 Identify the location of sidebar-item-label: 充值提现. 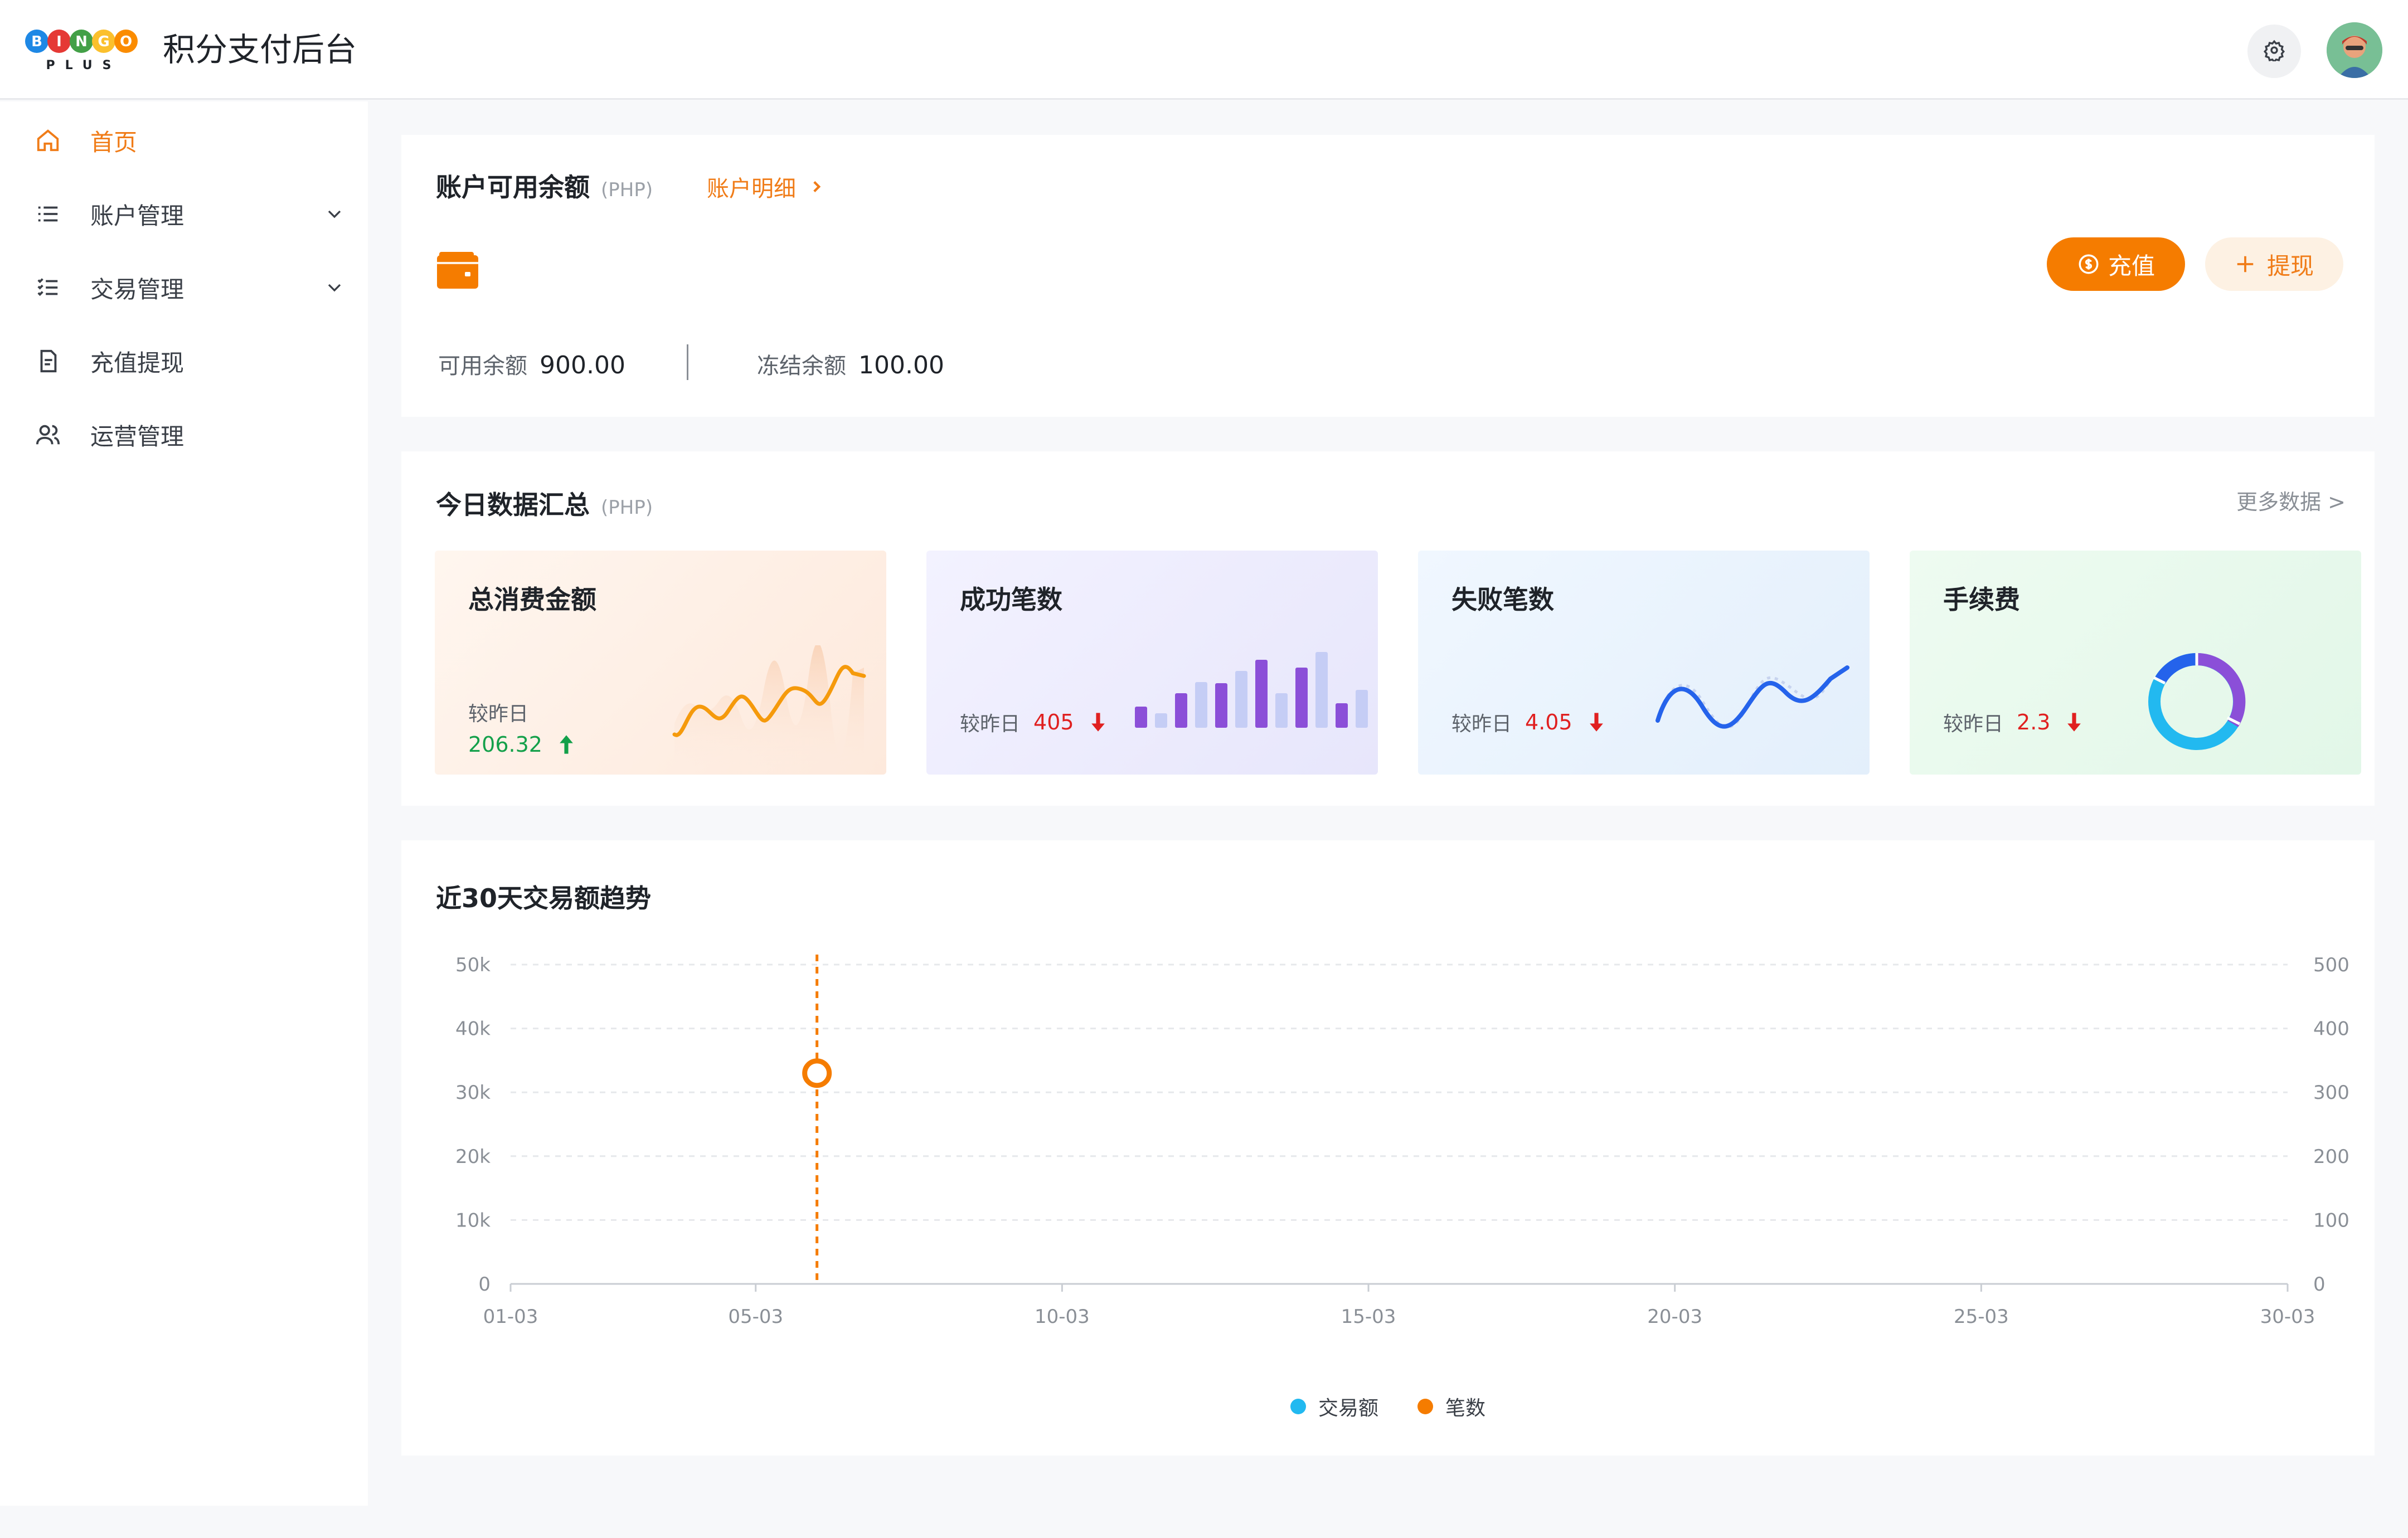
(137, 363).